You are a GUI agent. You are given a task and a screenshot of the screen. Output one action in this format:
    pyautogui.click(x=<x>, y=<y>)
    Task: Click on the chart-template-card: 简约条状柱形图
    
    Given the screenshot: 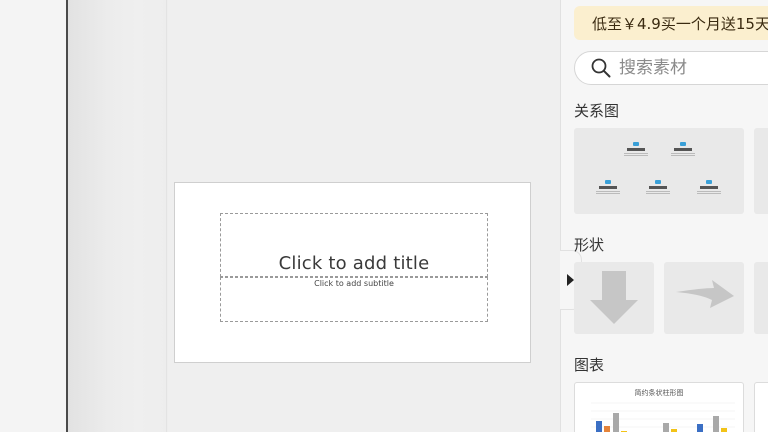 What is the action you would take?
    pyautogui.click(x=659, y=407)
    